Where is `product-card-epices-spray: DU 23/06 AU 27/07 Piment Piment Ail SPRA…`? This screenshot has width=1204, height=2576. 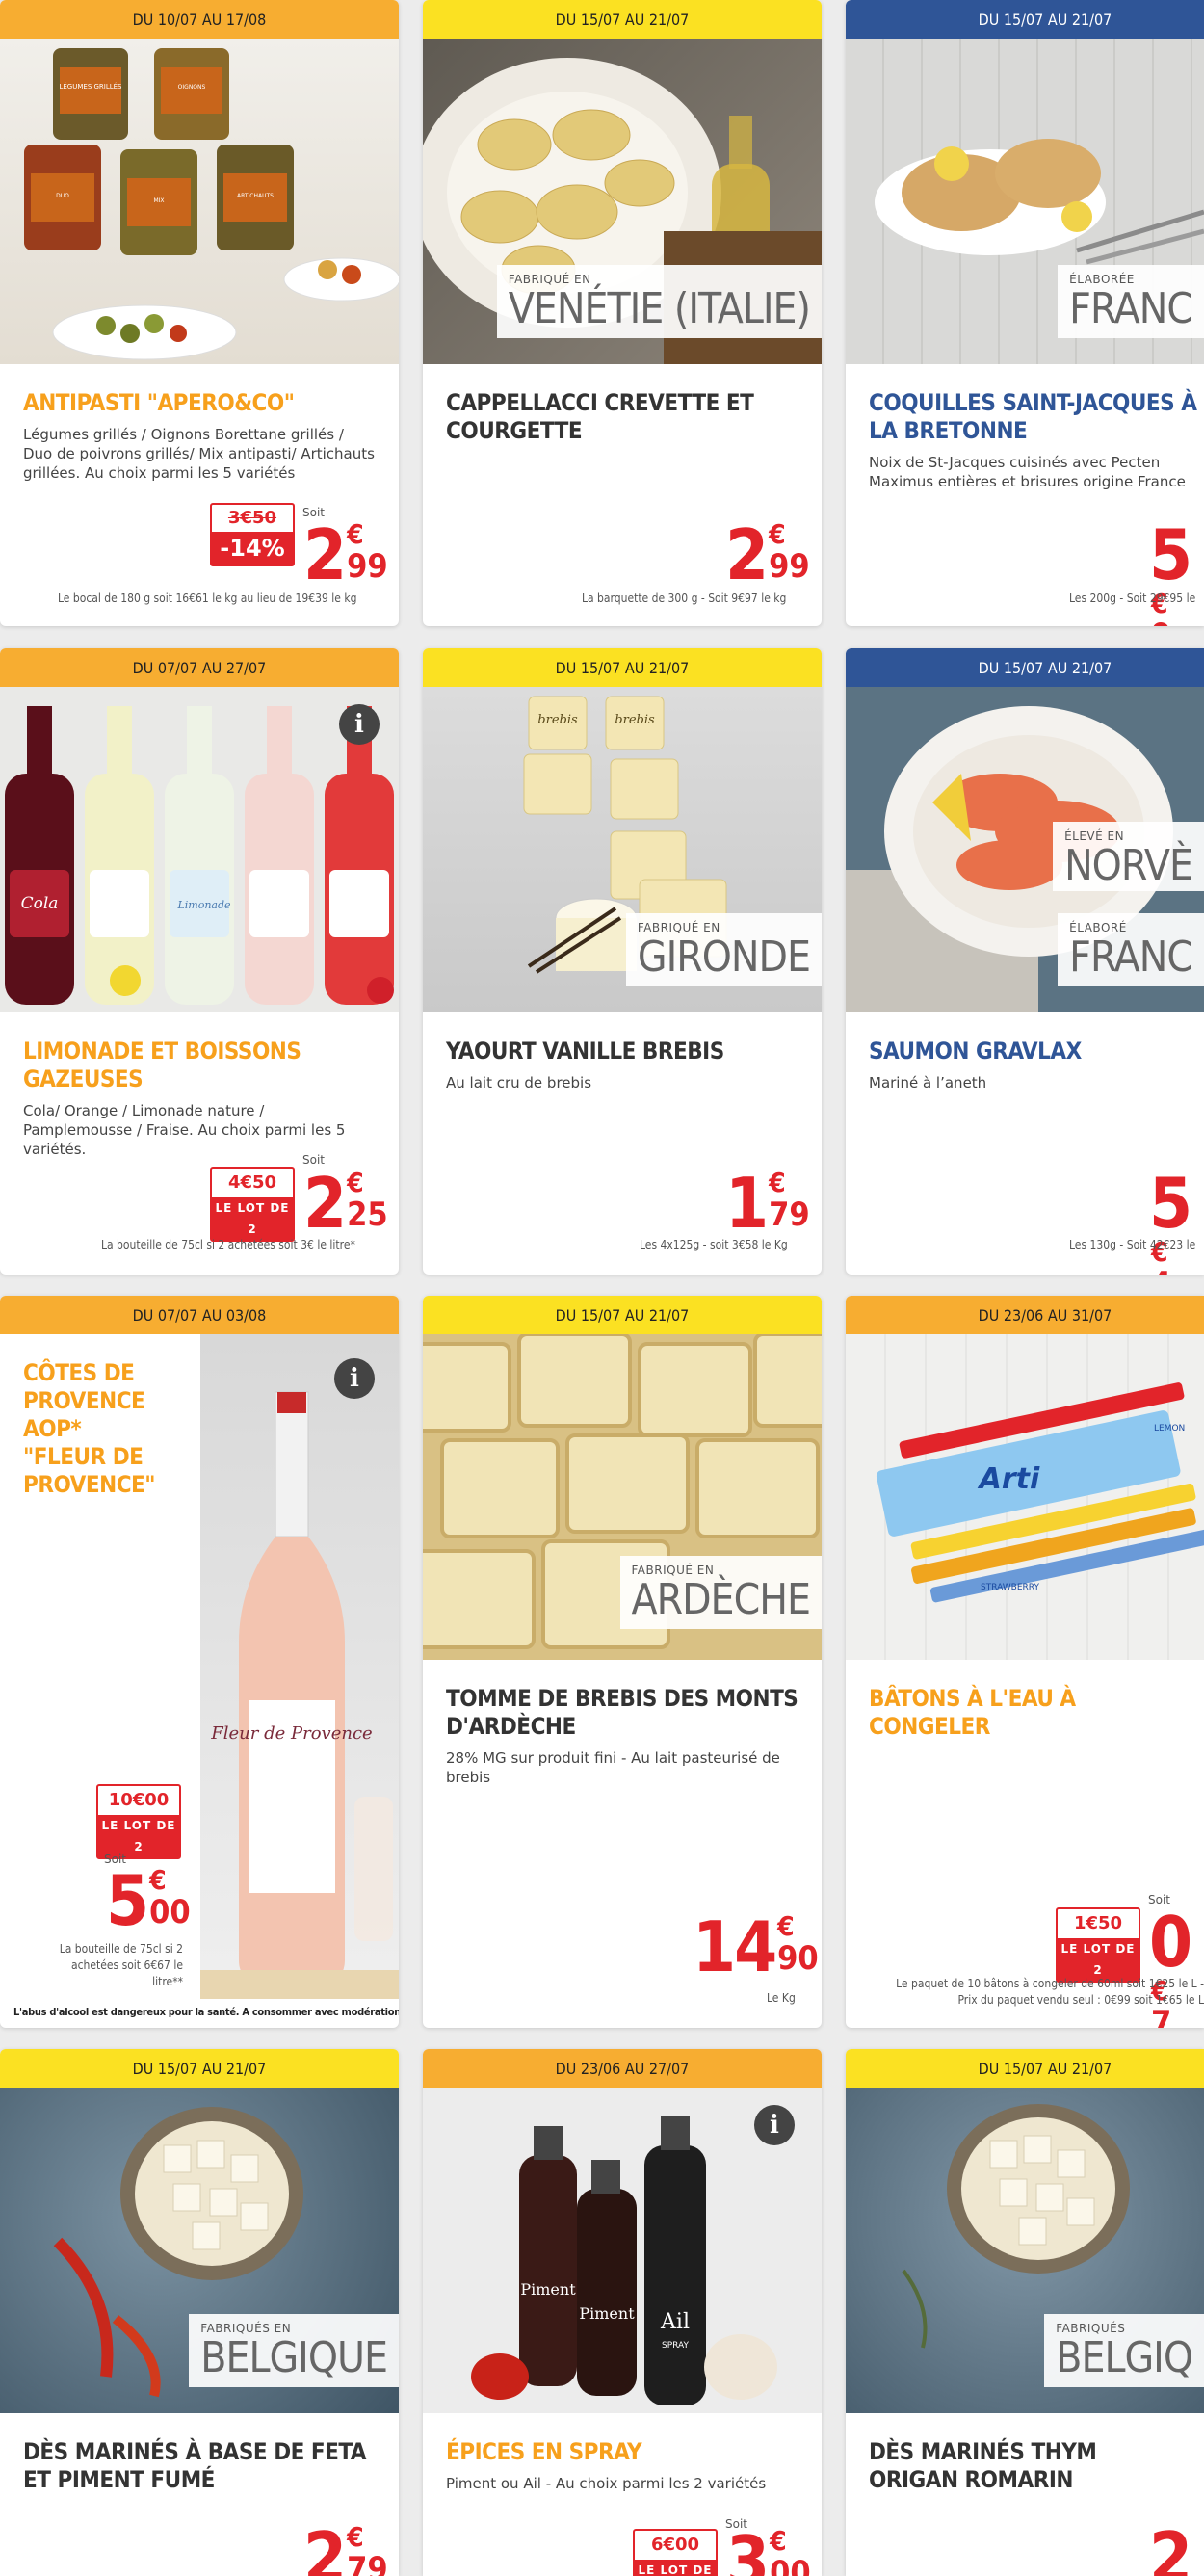
product-card-epices-spray: DU 23/06 AU 27/07 Piment Piment Ail SPRA… is located at coordinates (622, 2312).